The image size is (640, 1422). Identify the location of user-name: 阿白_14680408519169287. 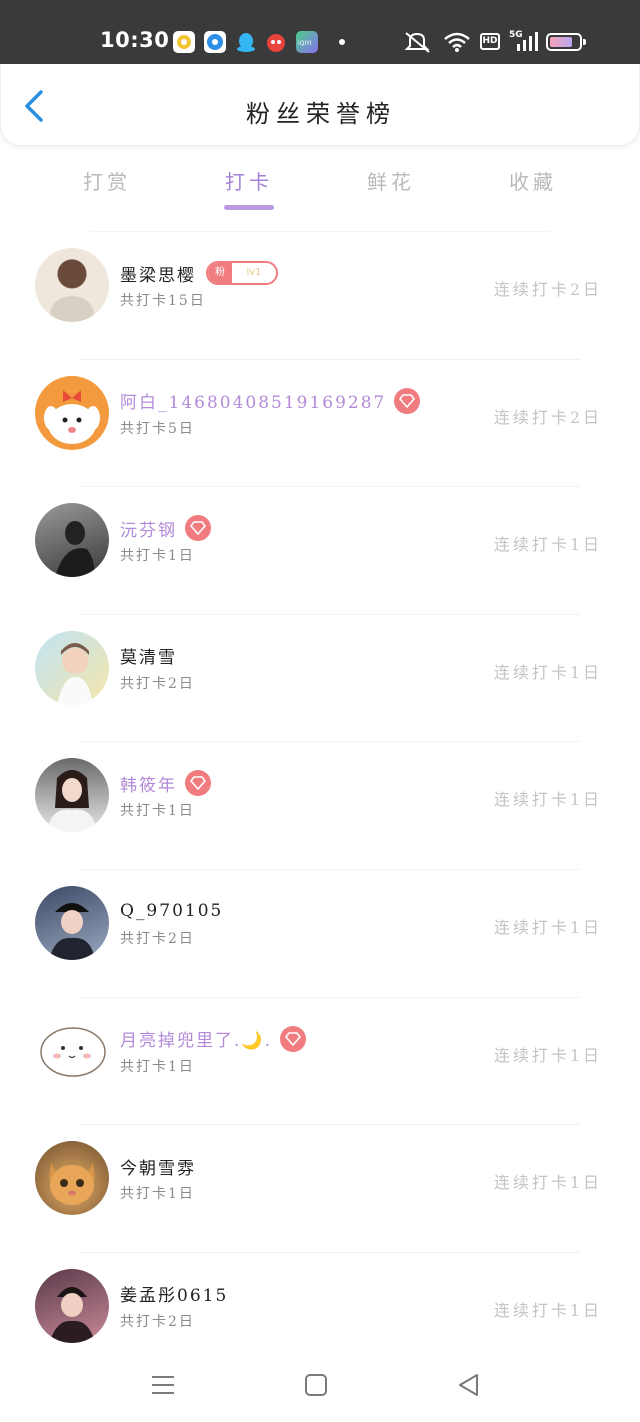
(253, 403).